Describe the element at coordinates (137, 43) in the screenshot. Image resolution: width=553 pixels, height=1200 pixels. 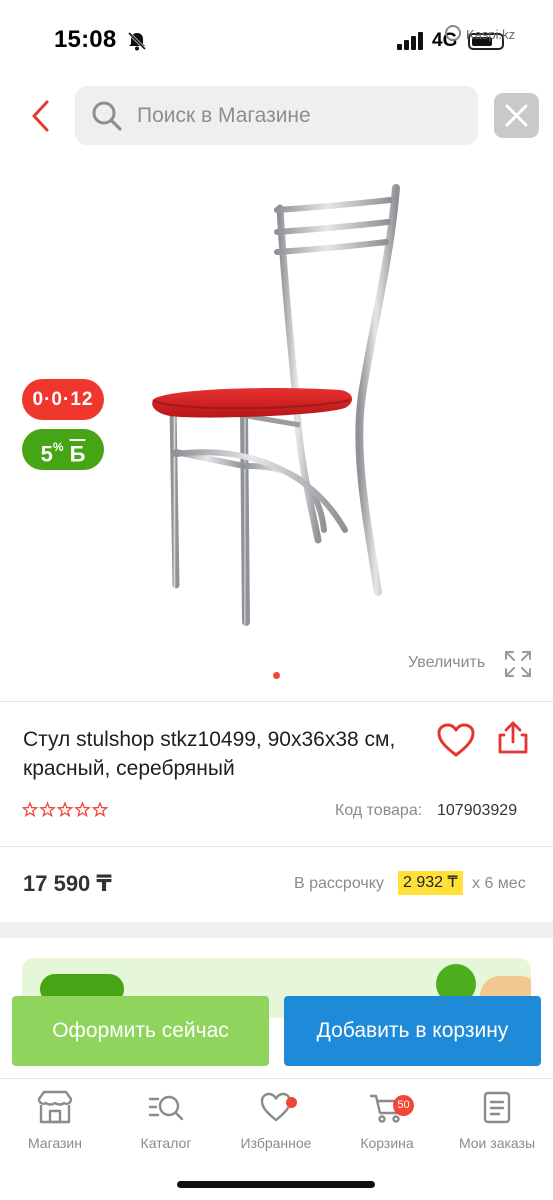
I see `bell-off-icon` at that location.